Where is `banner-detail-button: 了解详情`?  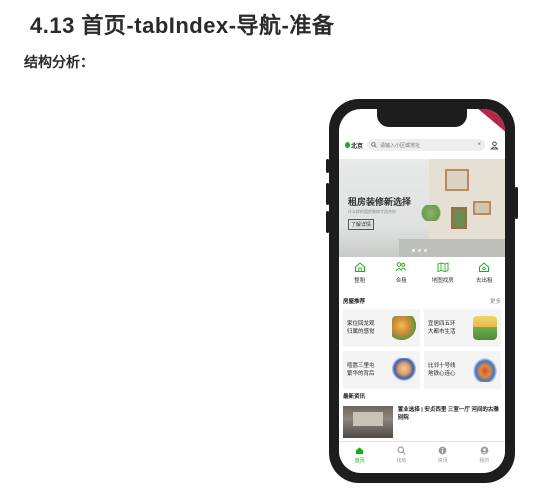
banner-detail-button: 了解详情 is located at coordinates (361, 224).